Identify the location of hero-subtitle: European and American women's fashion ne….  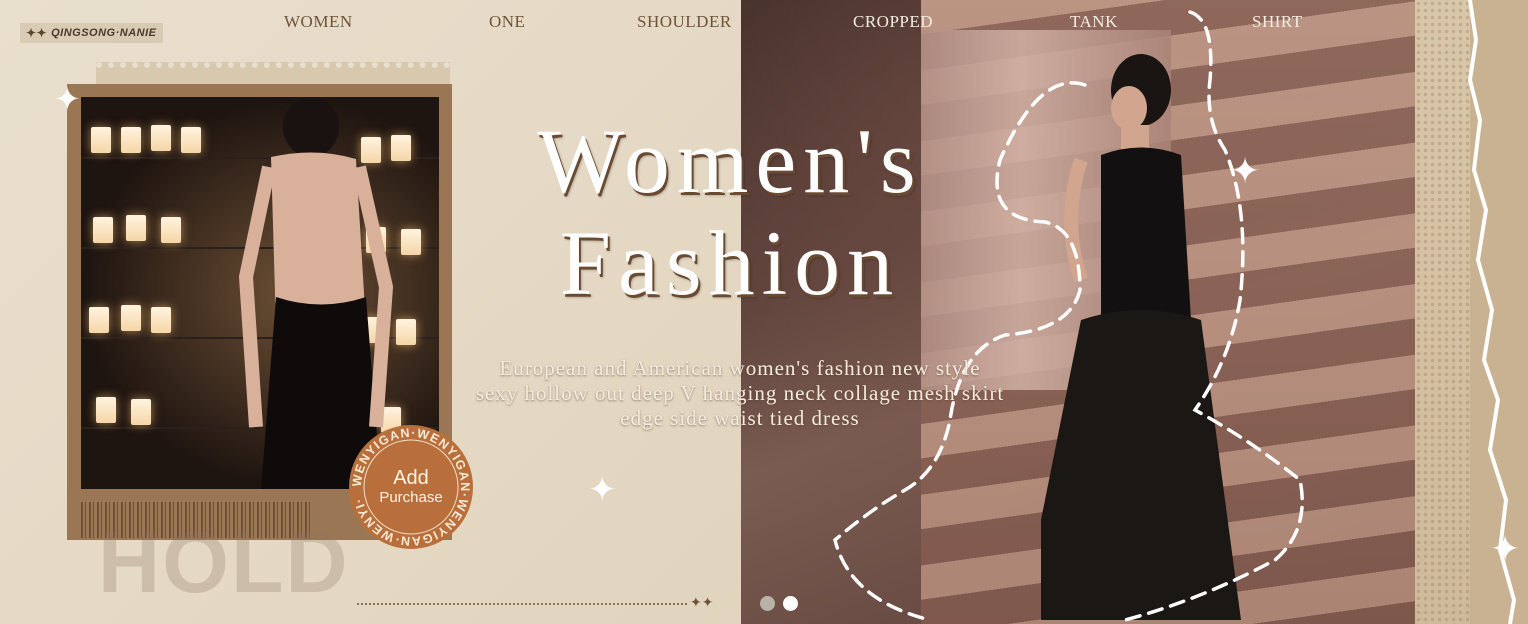
(740, 393).